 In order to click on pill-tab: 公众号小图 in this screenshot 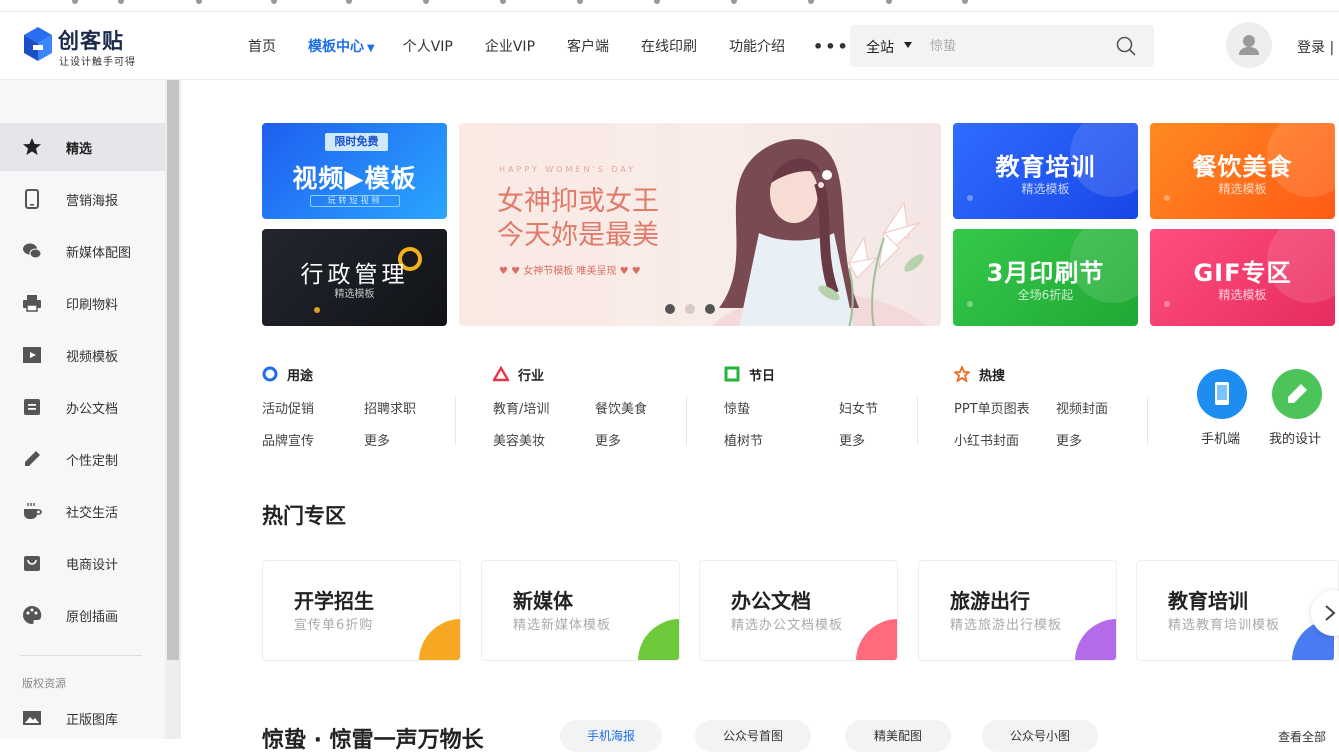, I will do `click(1040, 736)`.